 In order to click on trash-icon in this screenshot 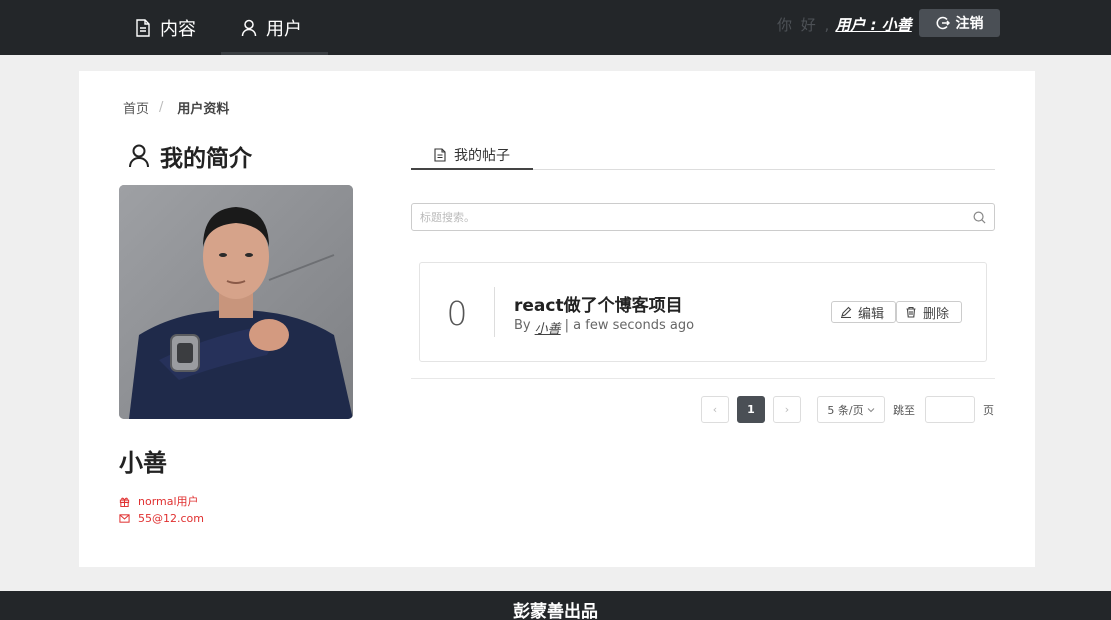, I will do `click(911, 312)`.